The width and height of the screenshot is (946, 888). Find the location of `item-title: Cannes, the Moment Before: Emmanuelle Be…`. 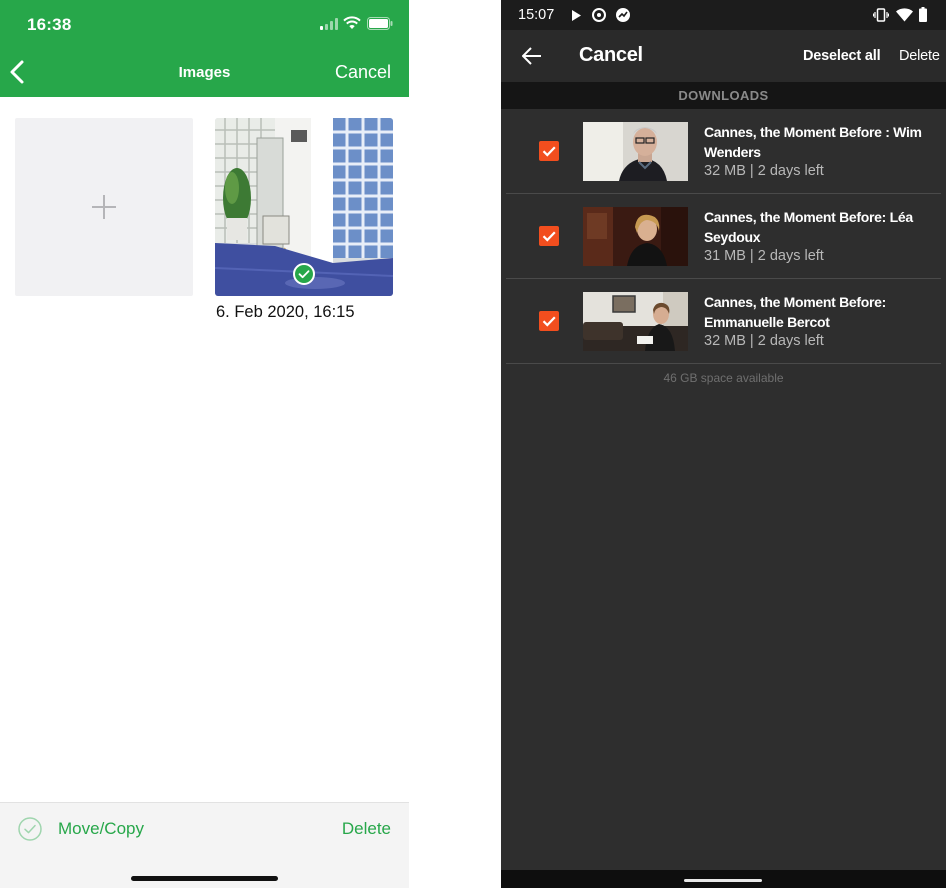

item-title: Cannes, the Moment Before: Emmanuelle Be… is located at coordinates (795, 312).